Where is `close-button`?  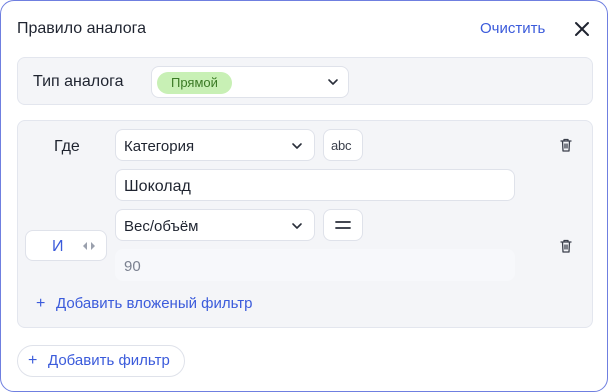
close-button is located at coordinates (582, 29).